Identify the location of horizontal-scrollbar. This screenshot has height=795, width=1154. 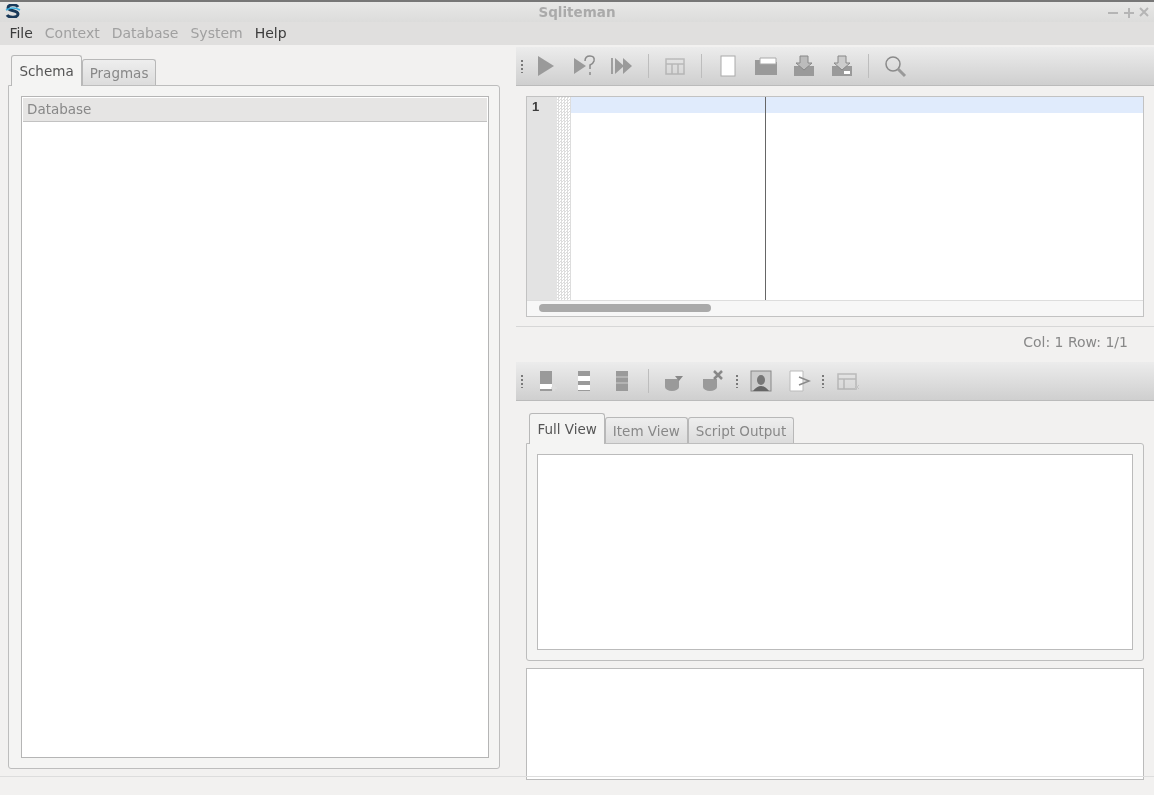
(835, 308).